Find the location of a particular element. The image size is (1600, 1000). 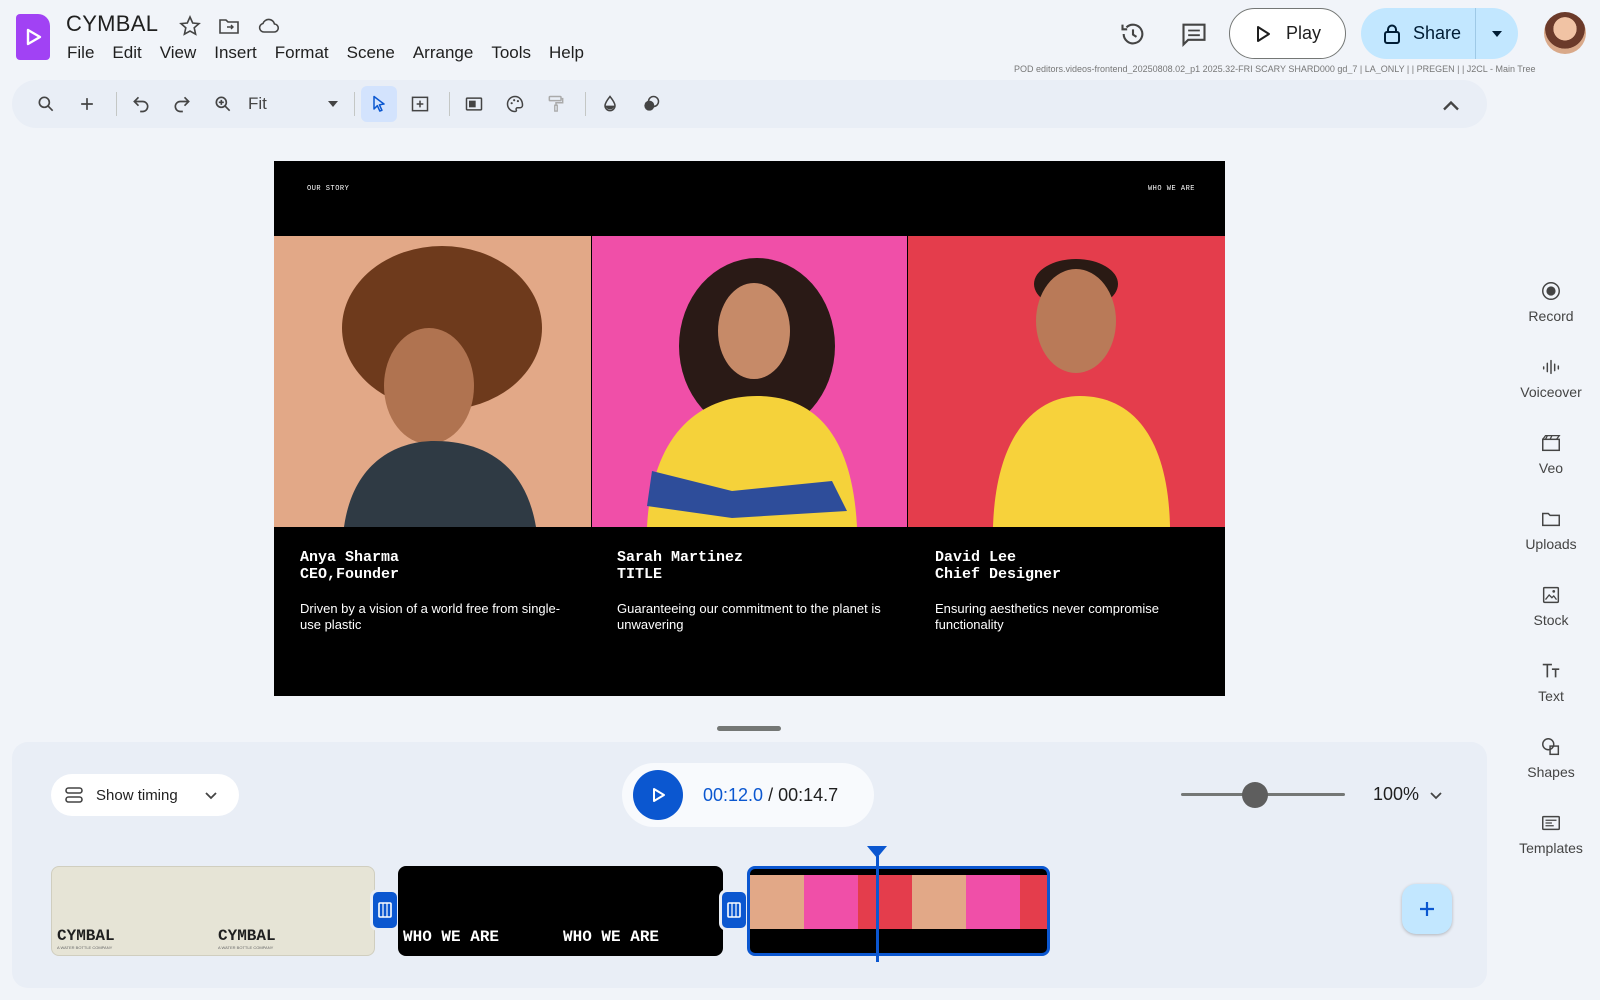

share-button-group: Share is located at coordinates (1439, 33).